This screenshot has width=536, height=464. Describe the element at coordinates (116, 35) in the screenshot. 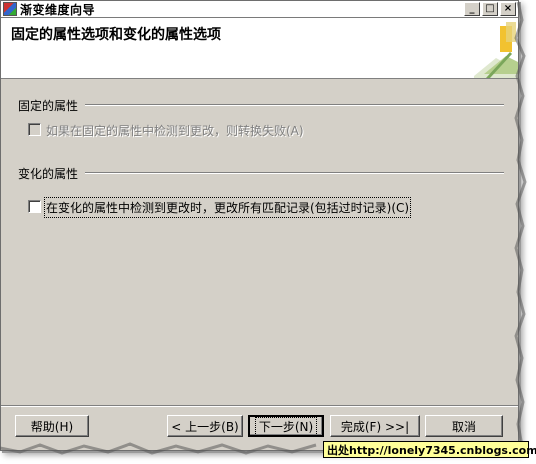

I see `page-title: 固定的属性选项和变化的属性选项` at that location.